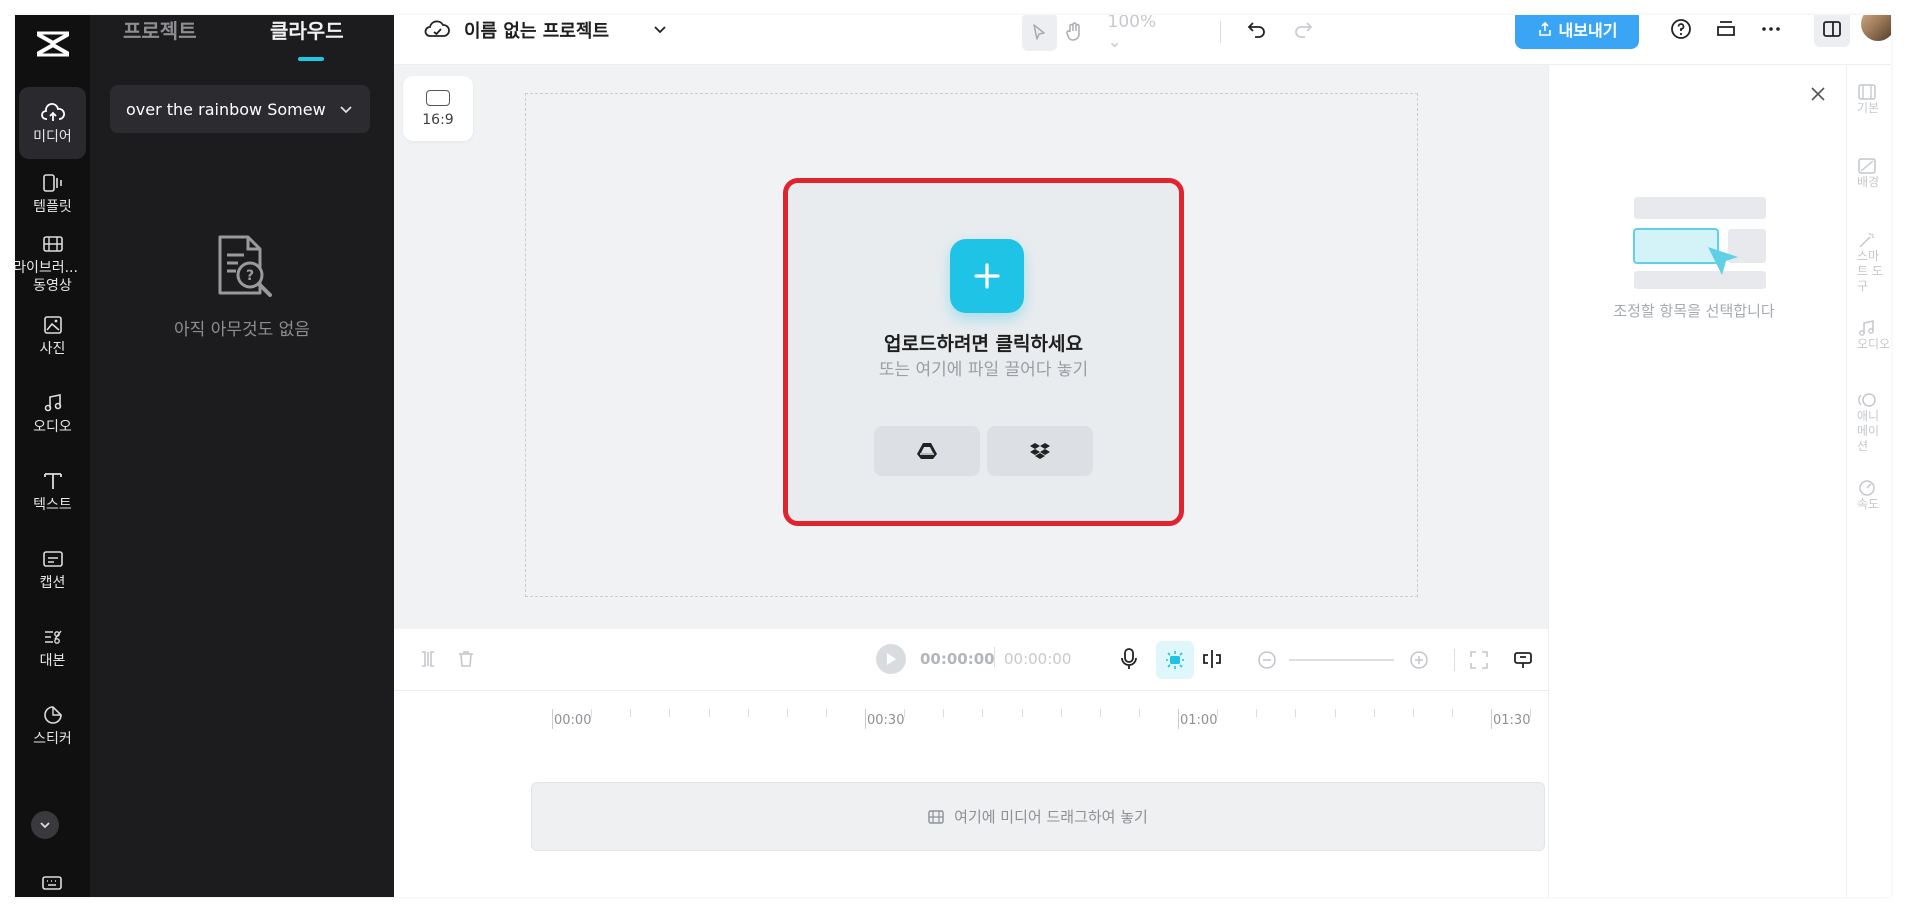  I want to click on upload-button, so click(987, 276).